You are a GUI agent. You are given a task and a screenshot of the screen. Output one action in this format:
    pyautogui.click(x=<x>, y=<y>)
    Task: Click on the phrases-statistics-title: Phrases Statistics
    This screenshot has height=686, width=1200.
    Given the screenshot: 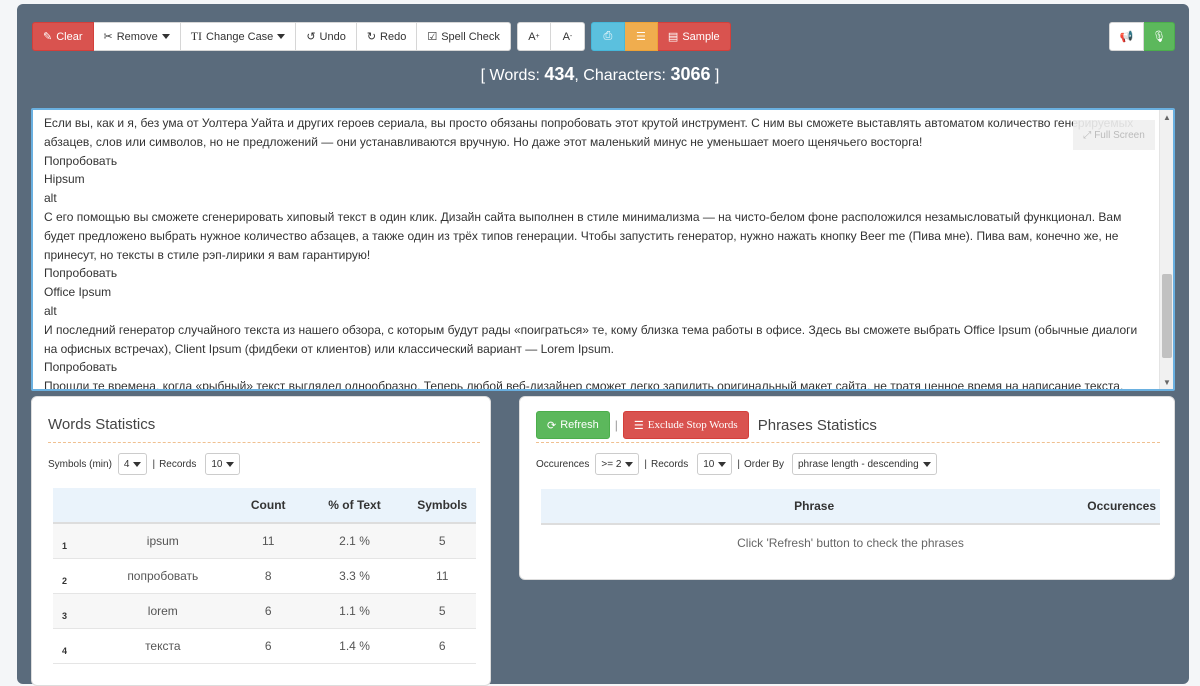 What is the action you would take?
    pyautogui.click(x=817, y=425)
    